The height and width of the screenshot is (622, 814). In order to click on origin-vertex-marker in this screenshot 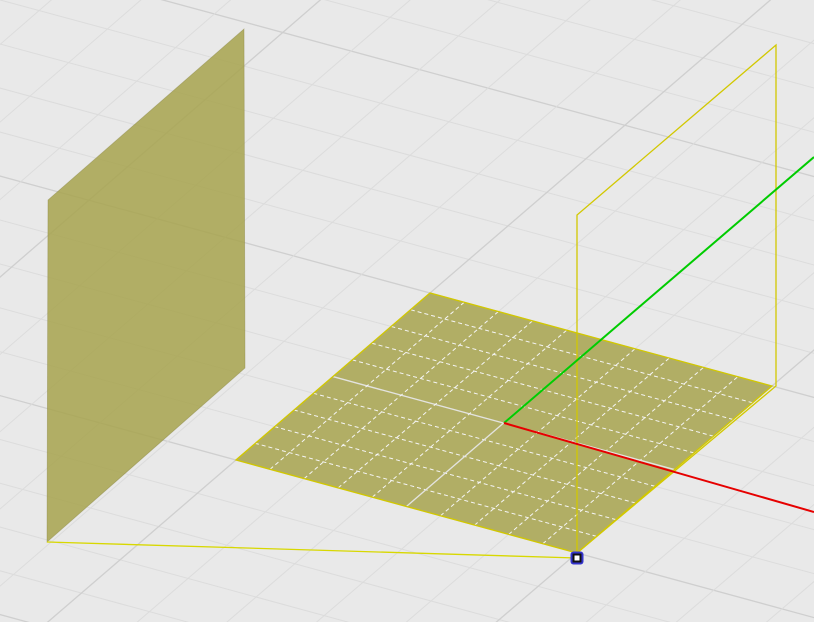, I will do `click(577, 558)`.